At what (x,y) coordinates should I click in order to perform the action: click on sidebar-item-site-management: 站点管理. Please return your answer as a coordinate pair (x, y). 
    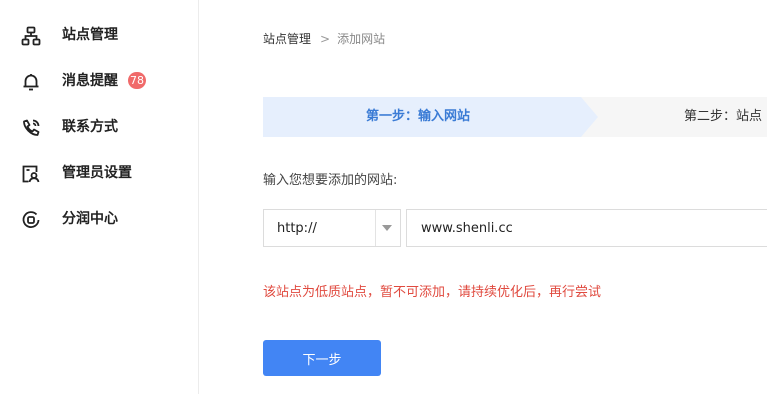
    Looking at the image, I should click on (99, 35).